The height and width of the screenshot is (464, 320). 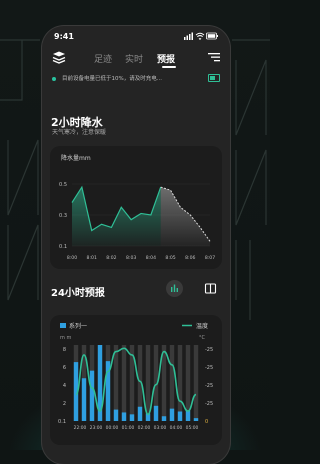 What do you see at coordinates (212, 36) in the screenshot?
I see `battery-icon` at bounding box center [212, 36].